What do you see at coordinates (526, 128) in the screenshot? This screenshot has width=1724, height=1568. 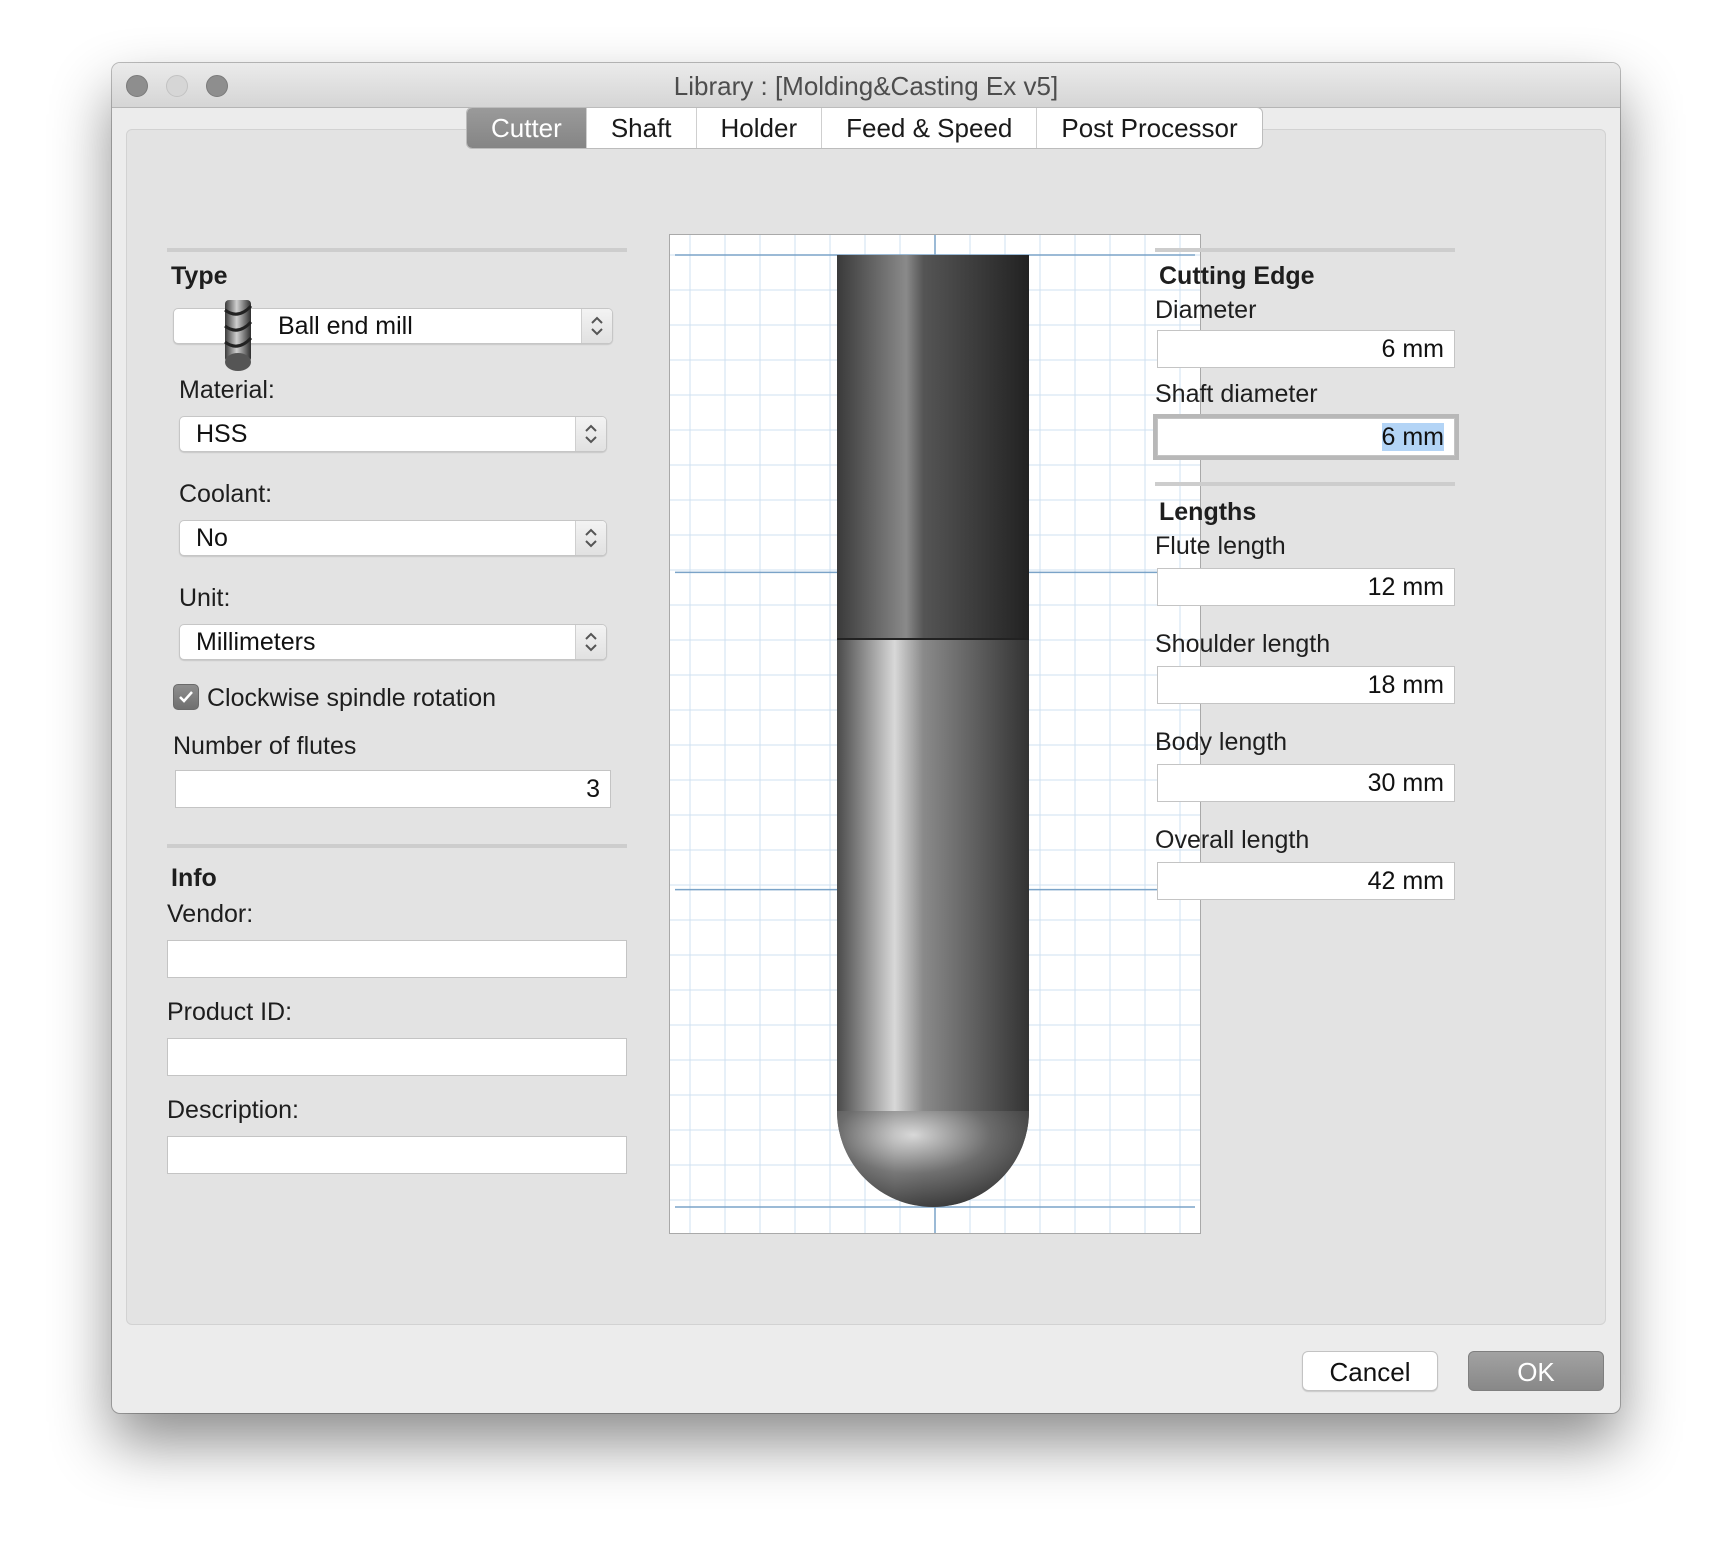 I see `tab-cutter: Cutter` at bounding box center [526, 128].